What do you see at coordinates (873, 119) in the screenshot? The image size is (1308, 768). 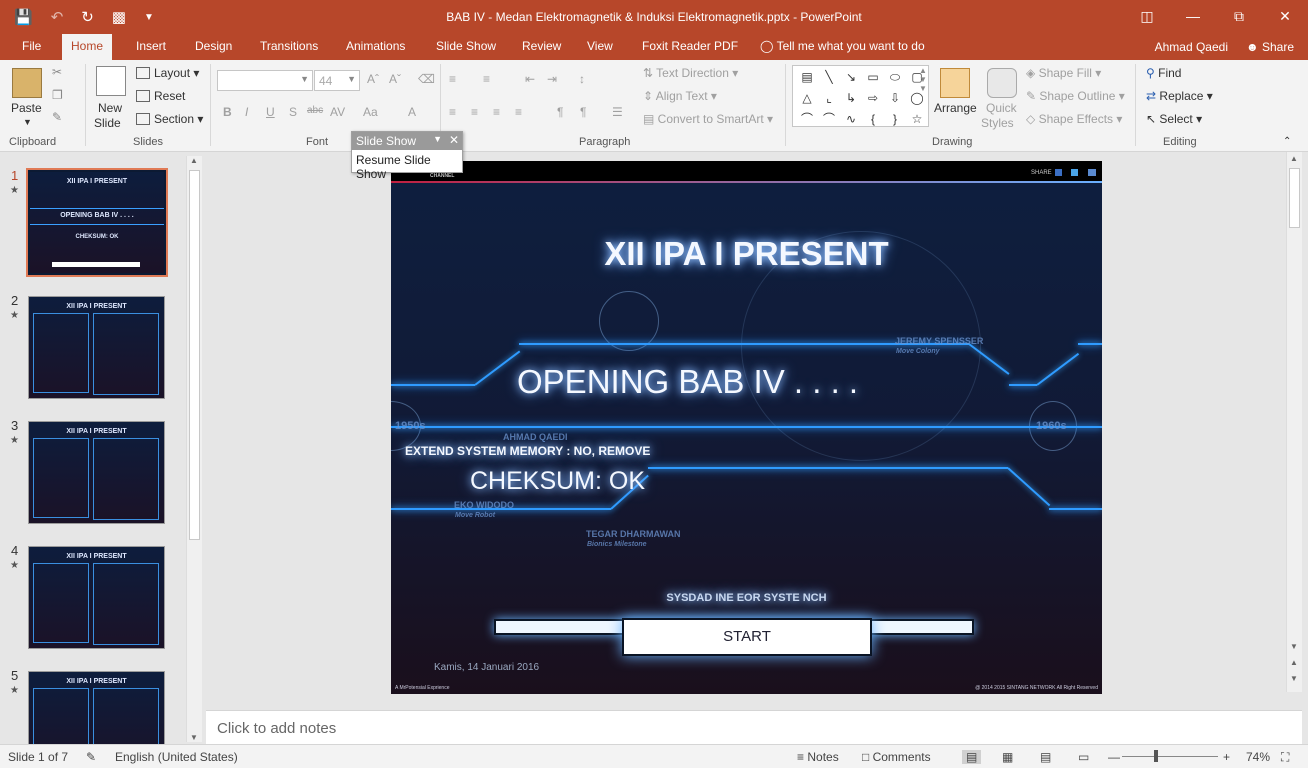 I see `left-brace-icon: {` at bounding box center [873, 119].